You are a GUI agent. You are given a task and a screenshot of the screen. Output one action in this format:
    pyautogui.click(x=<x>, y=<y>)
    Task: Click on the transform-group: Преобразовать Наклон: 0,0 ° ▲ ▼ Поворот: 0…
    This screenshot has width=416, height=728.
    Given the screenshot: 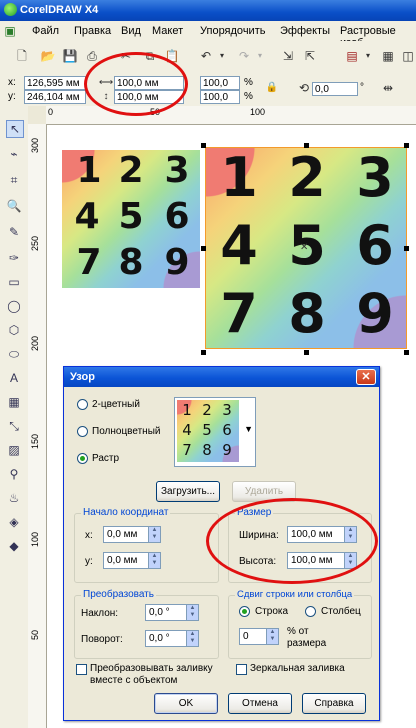 What is the action you would take?
    pyautogui.click(x=146, y=624)
    